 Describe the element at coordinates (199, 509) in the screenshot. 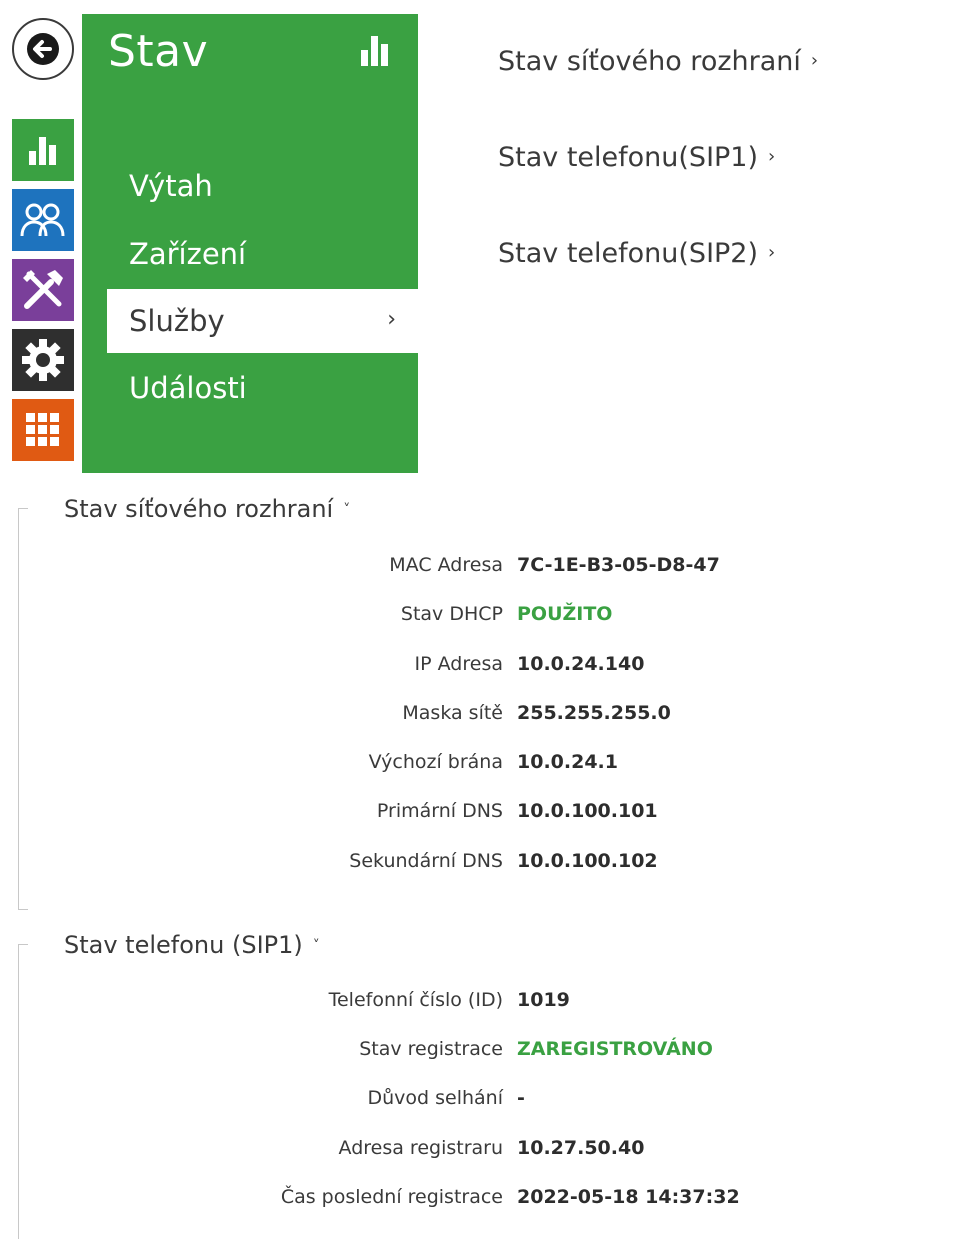

I see `section-title-label: Stav síťového rozhraní` at that location.